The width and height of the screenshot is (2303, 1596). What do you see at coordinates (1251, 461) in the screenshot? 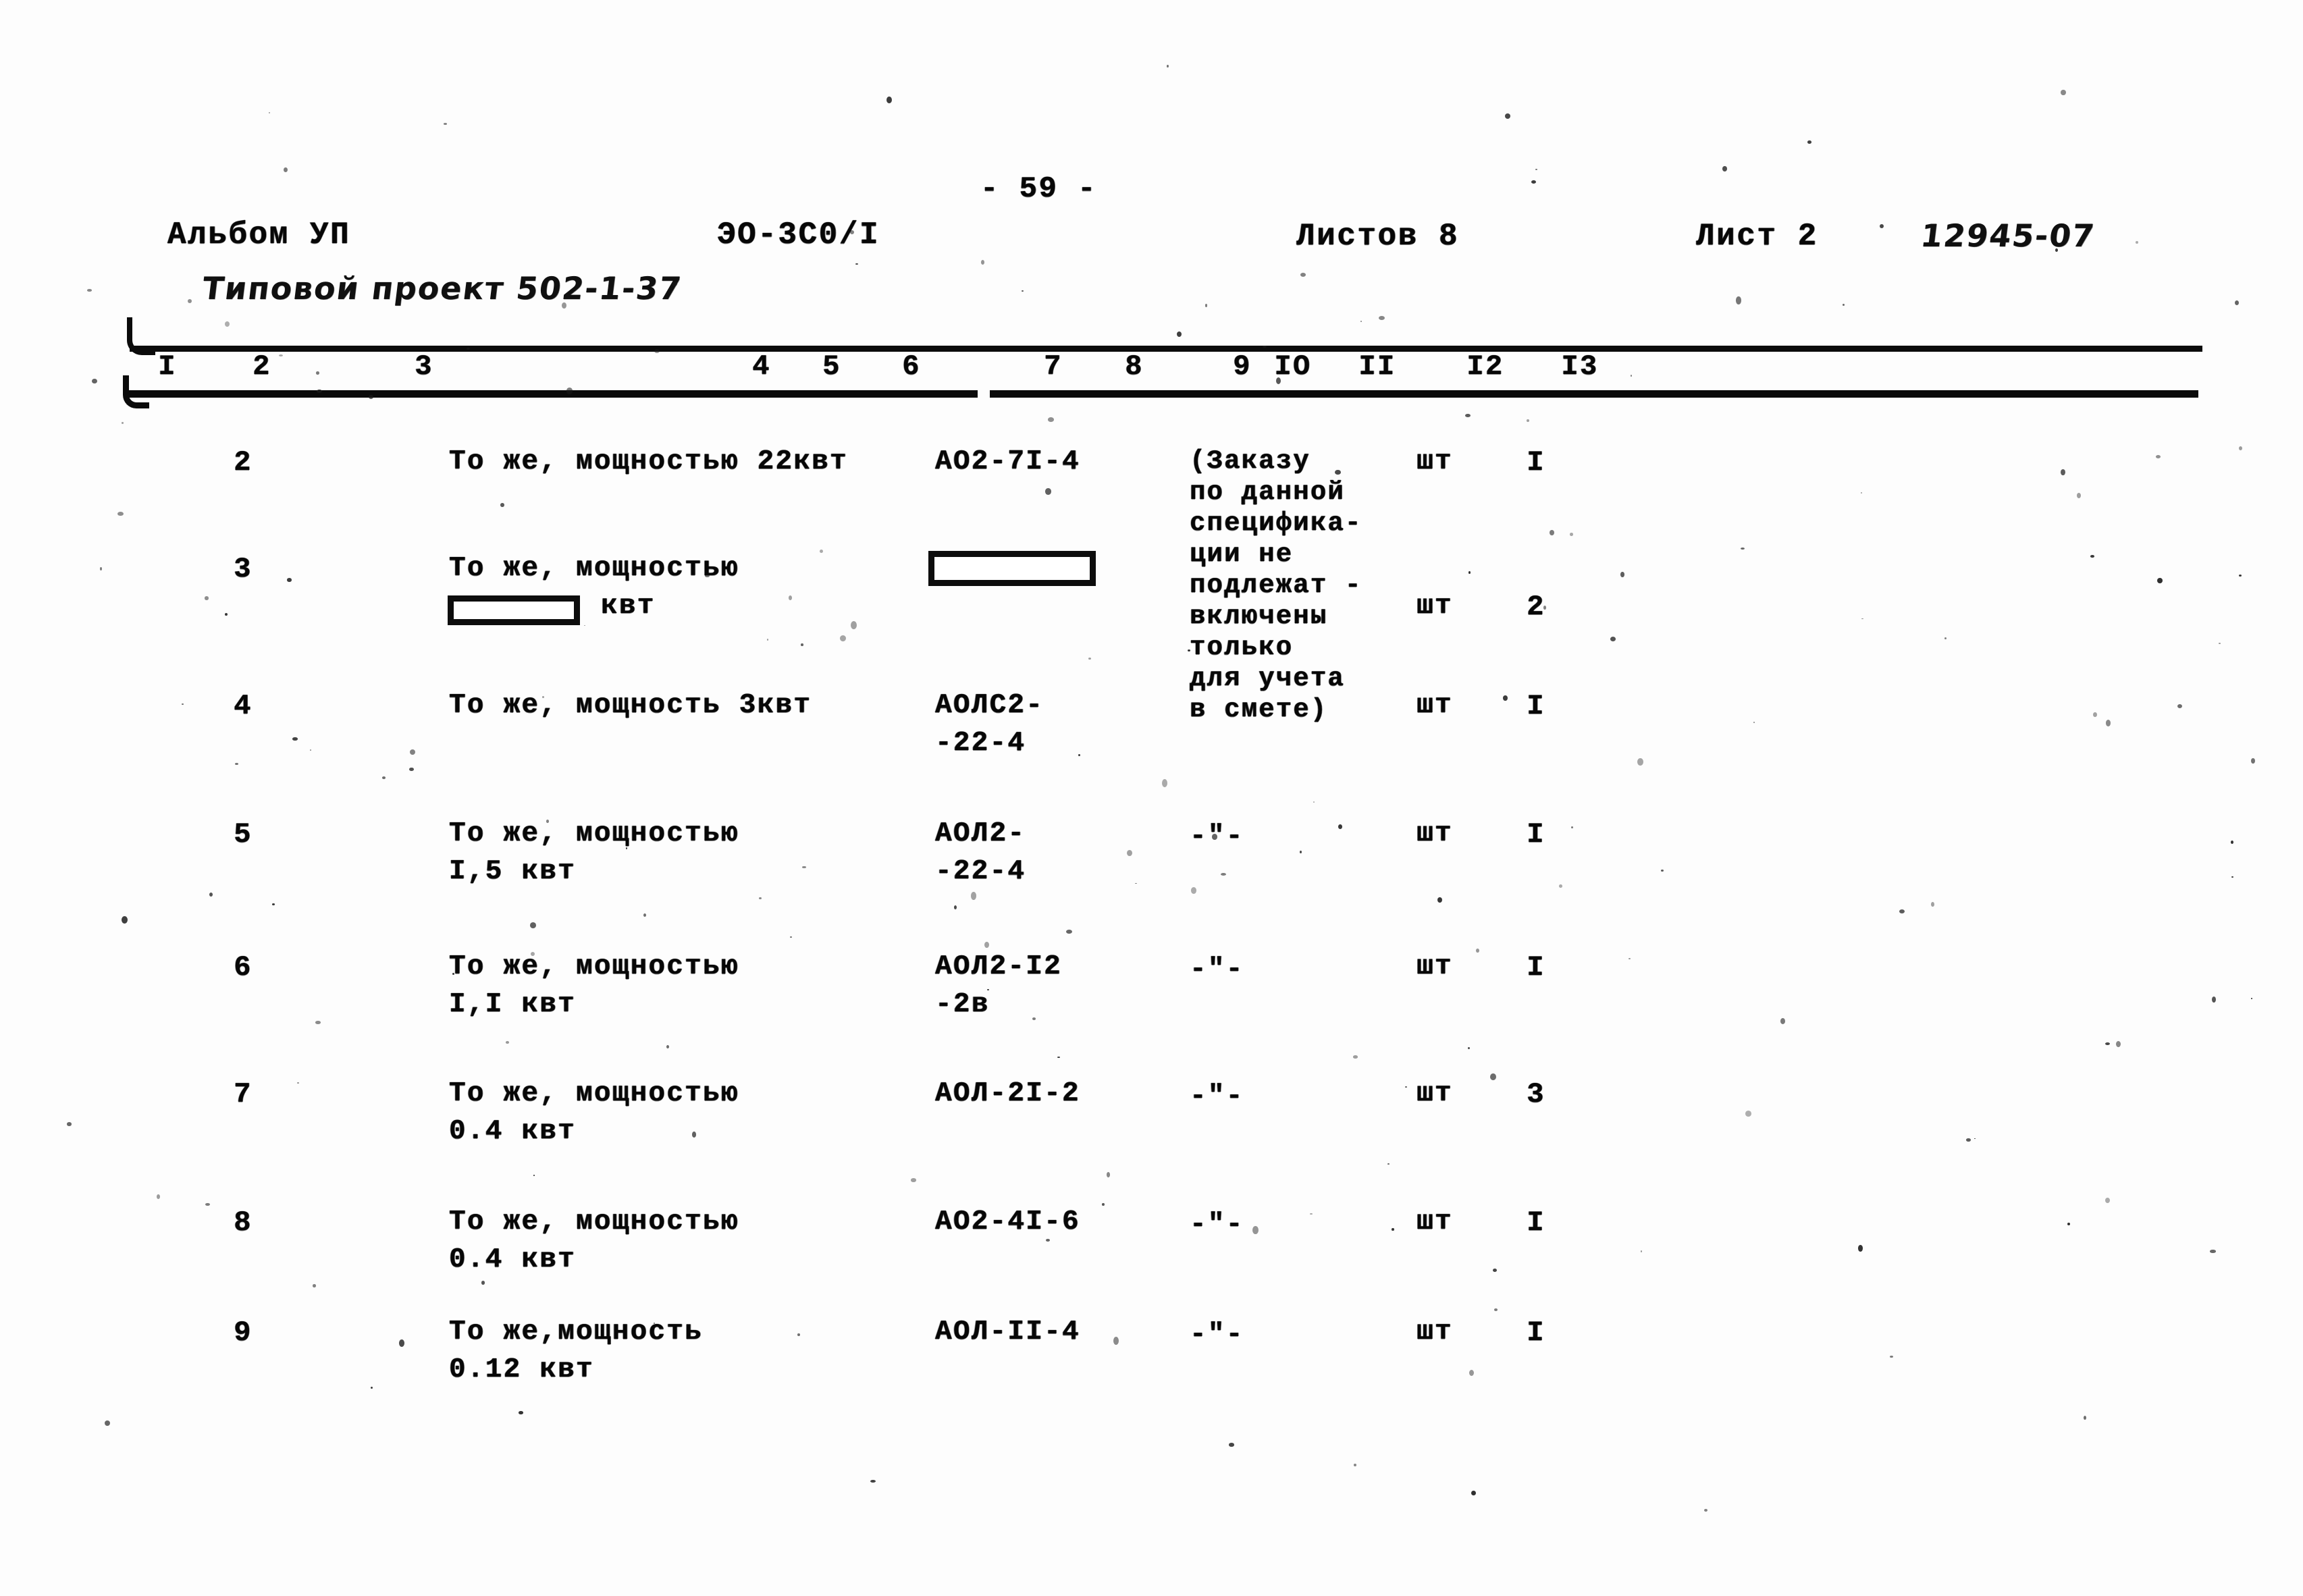
I see `order-note-line: (Заказу` at bounding box center [1251, 461].